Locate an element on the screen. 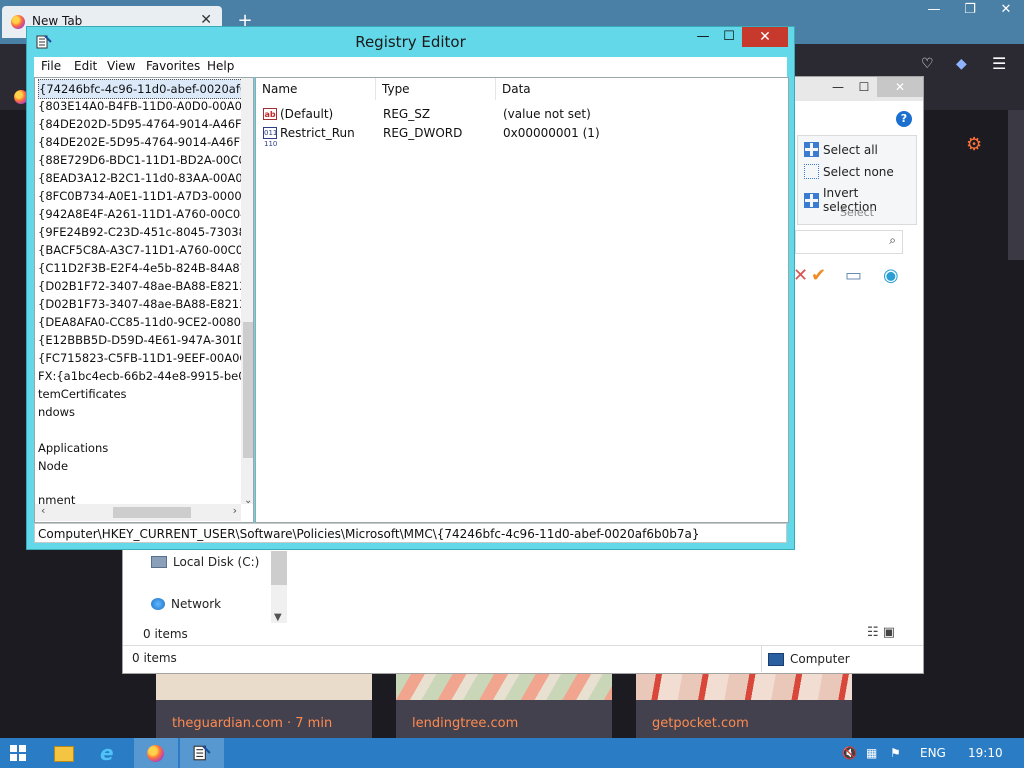 Image resolution: width=1024 pixels, height=768 pixels. explorer-minimize-button: — is located at coordinates (838, 87).